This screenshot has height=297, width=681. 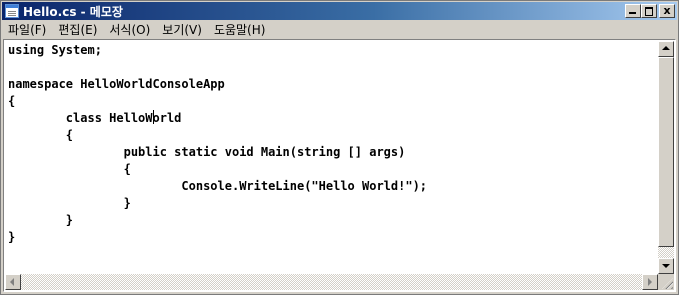 I want to click on code-line: namespace HelloWorldConsoleApp, so click(x=116, y=84).